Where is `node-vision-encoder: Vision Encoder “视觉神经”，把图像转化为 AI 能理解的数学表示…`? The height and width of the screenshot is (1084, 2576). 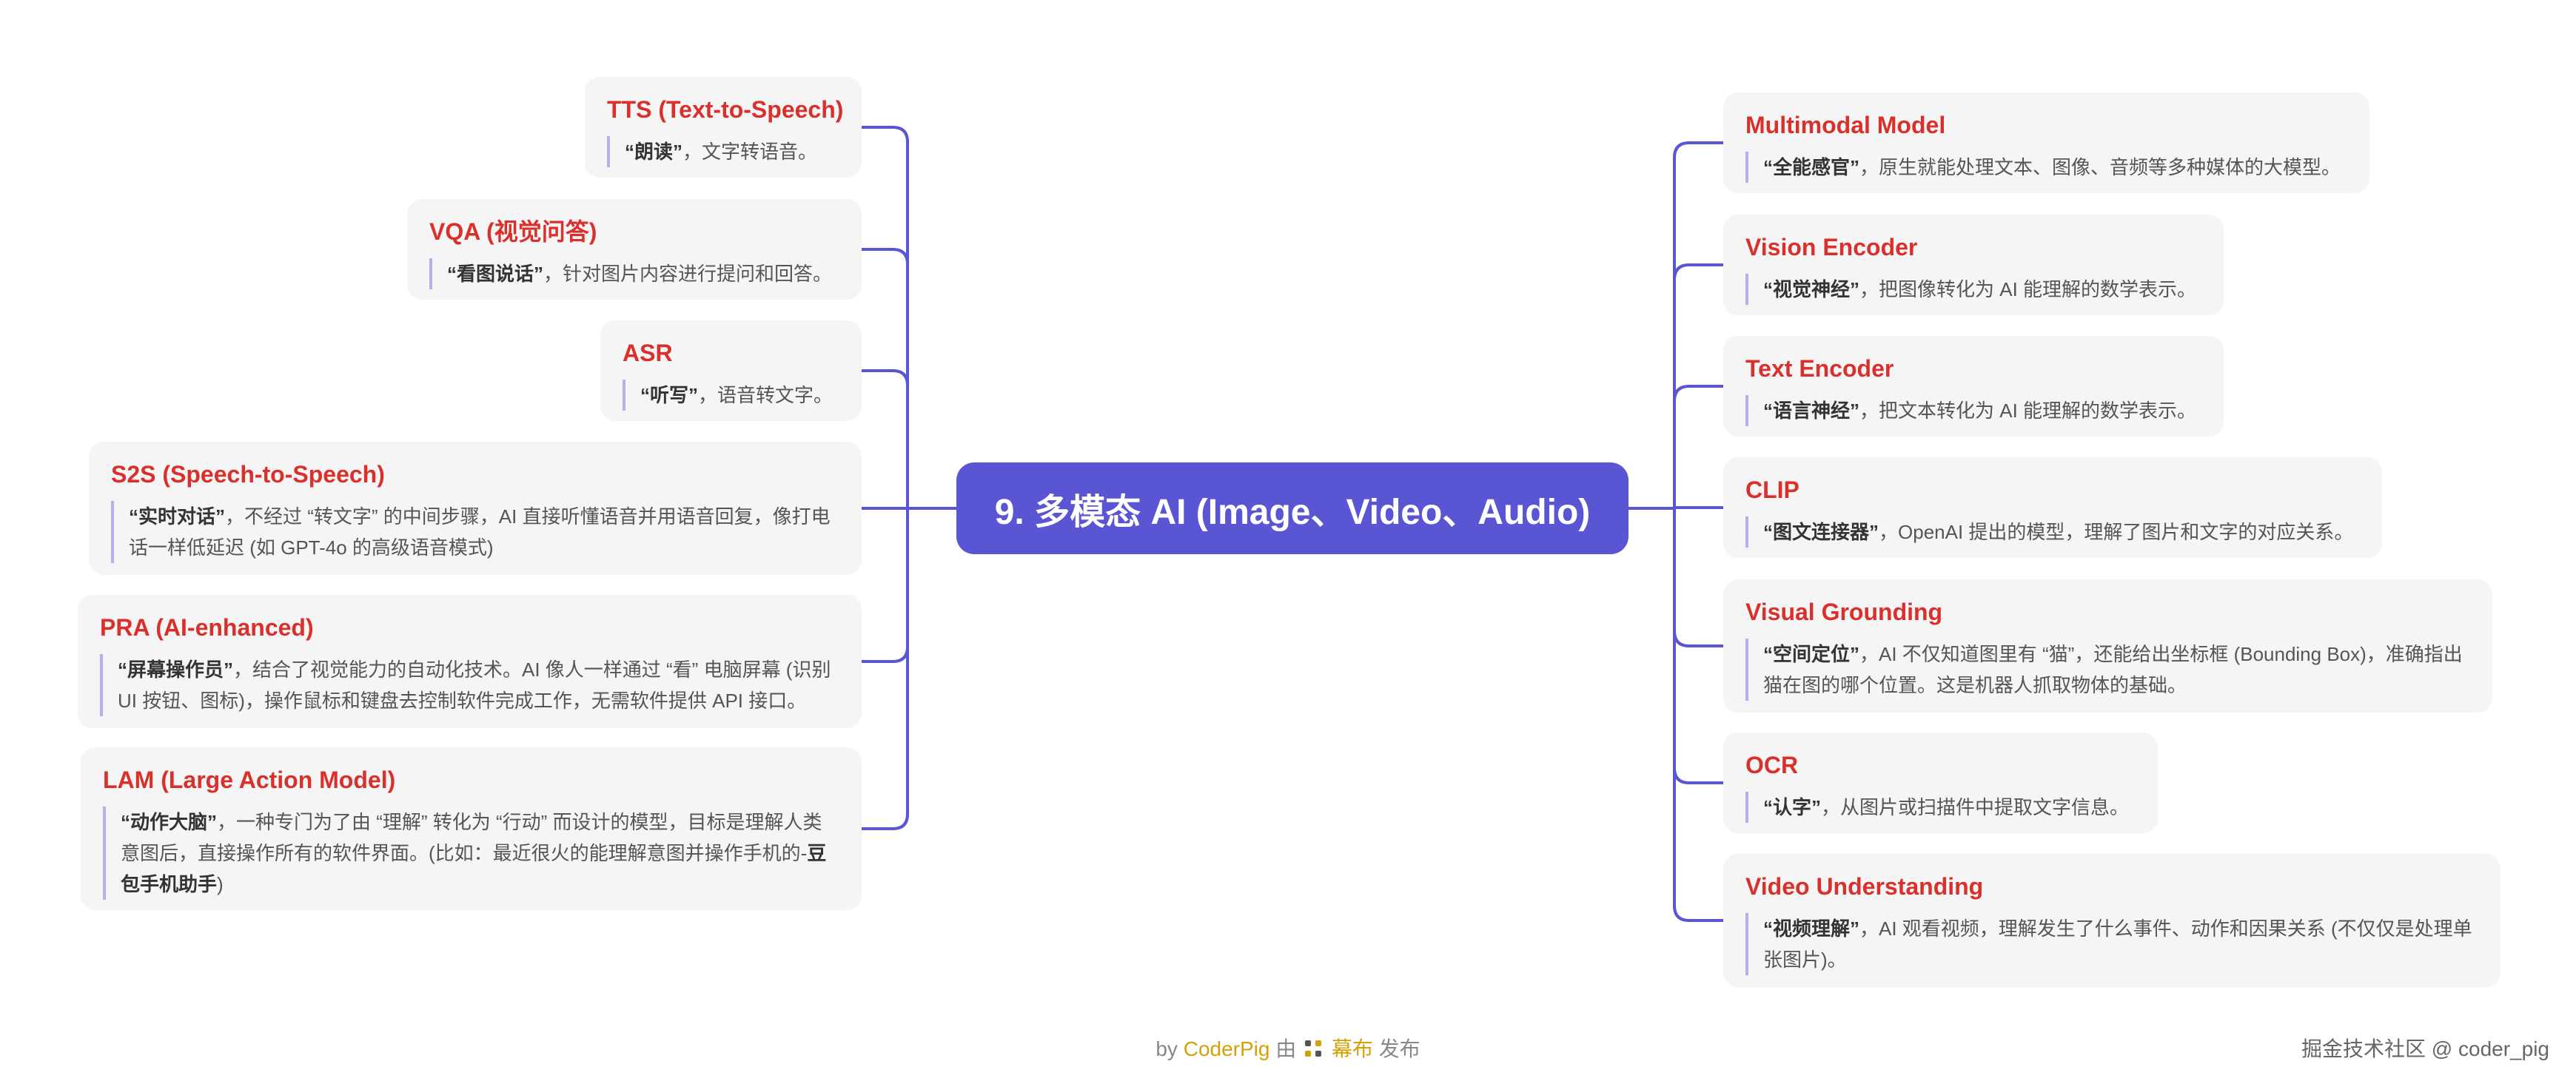
node-vision-encoder: Vision Encoder “视觉神经”，把图像转化为 AI 能理解的数学表示… is located at coordinates (1973, 265).